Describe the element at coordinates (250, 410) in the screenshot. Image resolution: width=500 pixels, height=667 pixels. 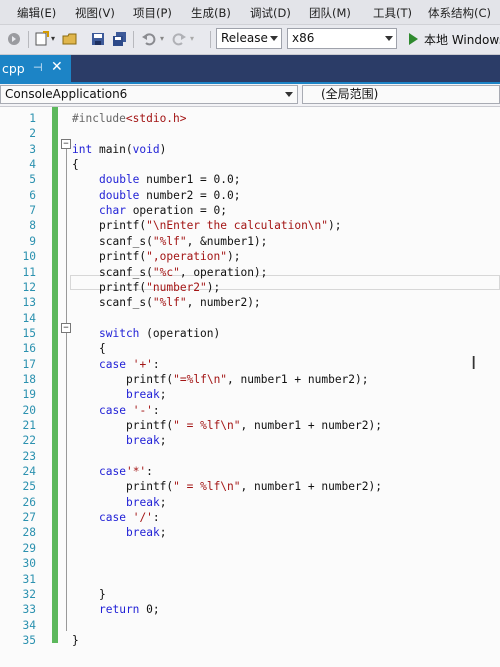
I see `code-line: 20 case '-':` at that location.